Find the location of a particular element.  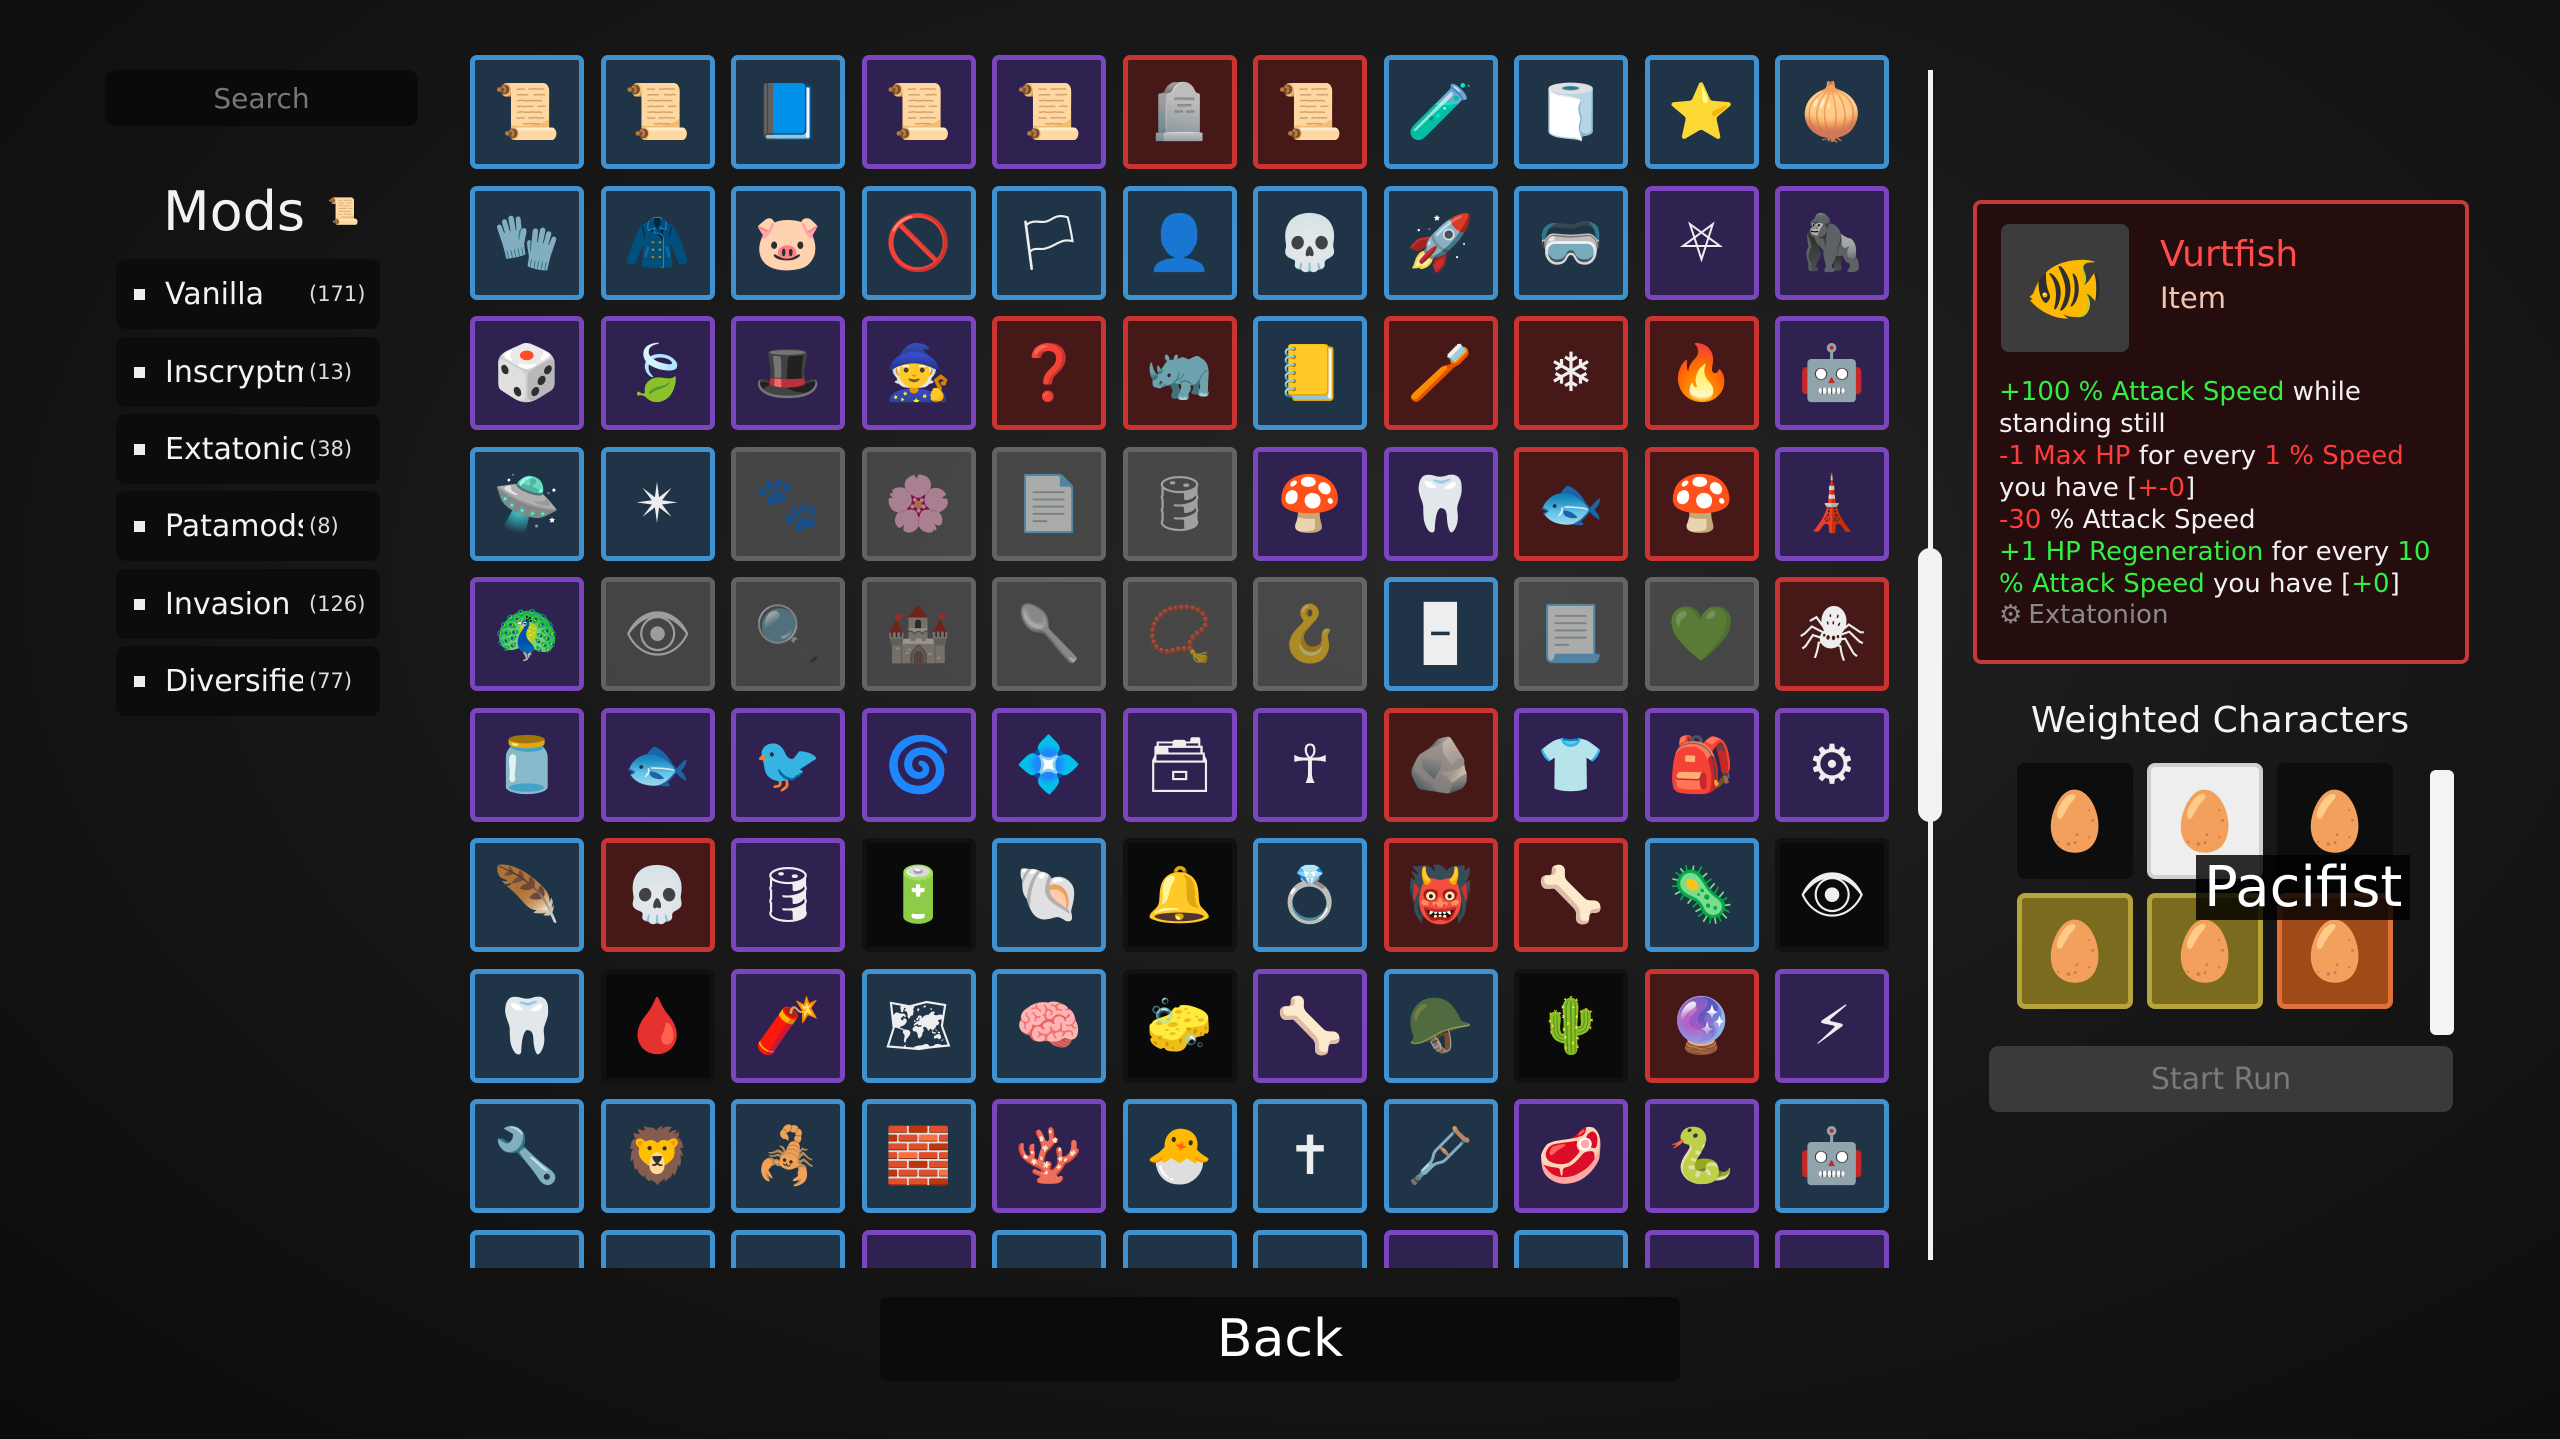

item-tile: ⚡ is located at coordinates (1832, 1025).